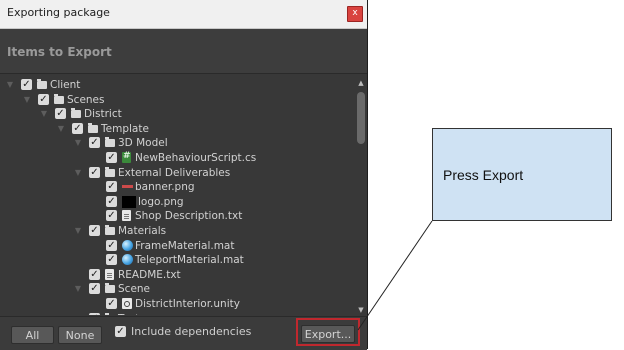 The height and width of the screenshot is (350, 624). Describe the element at coordinates (189, 260) in the screenshot. I see `tree-item-label: TeleportMaterial.mat` at that location.